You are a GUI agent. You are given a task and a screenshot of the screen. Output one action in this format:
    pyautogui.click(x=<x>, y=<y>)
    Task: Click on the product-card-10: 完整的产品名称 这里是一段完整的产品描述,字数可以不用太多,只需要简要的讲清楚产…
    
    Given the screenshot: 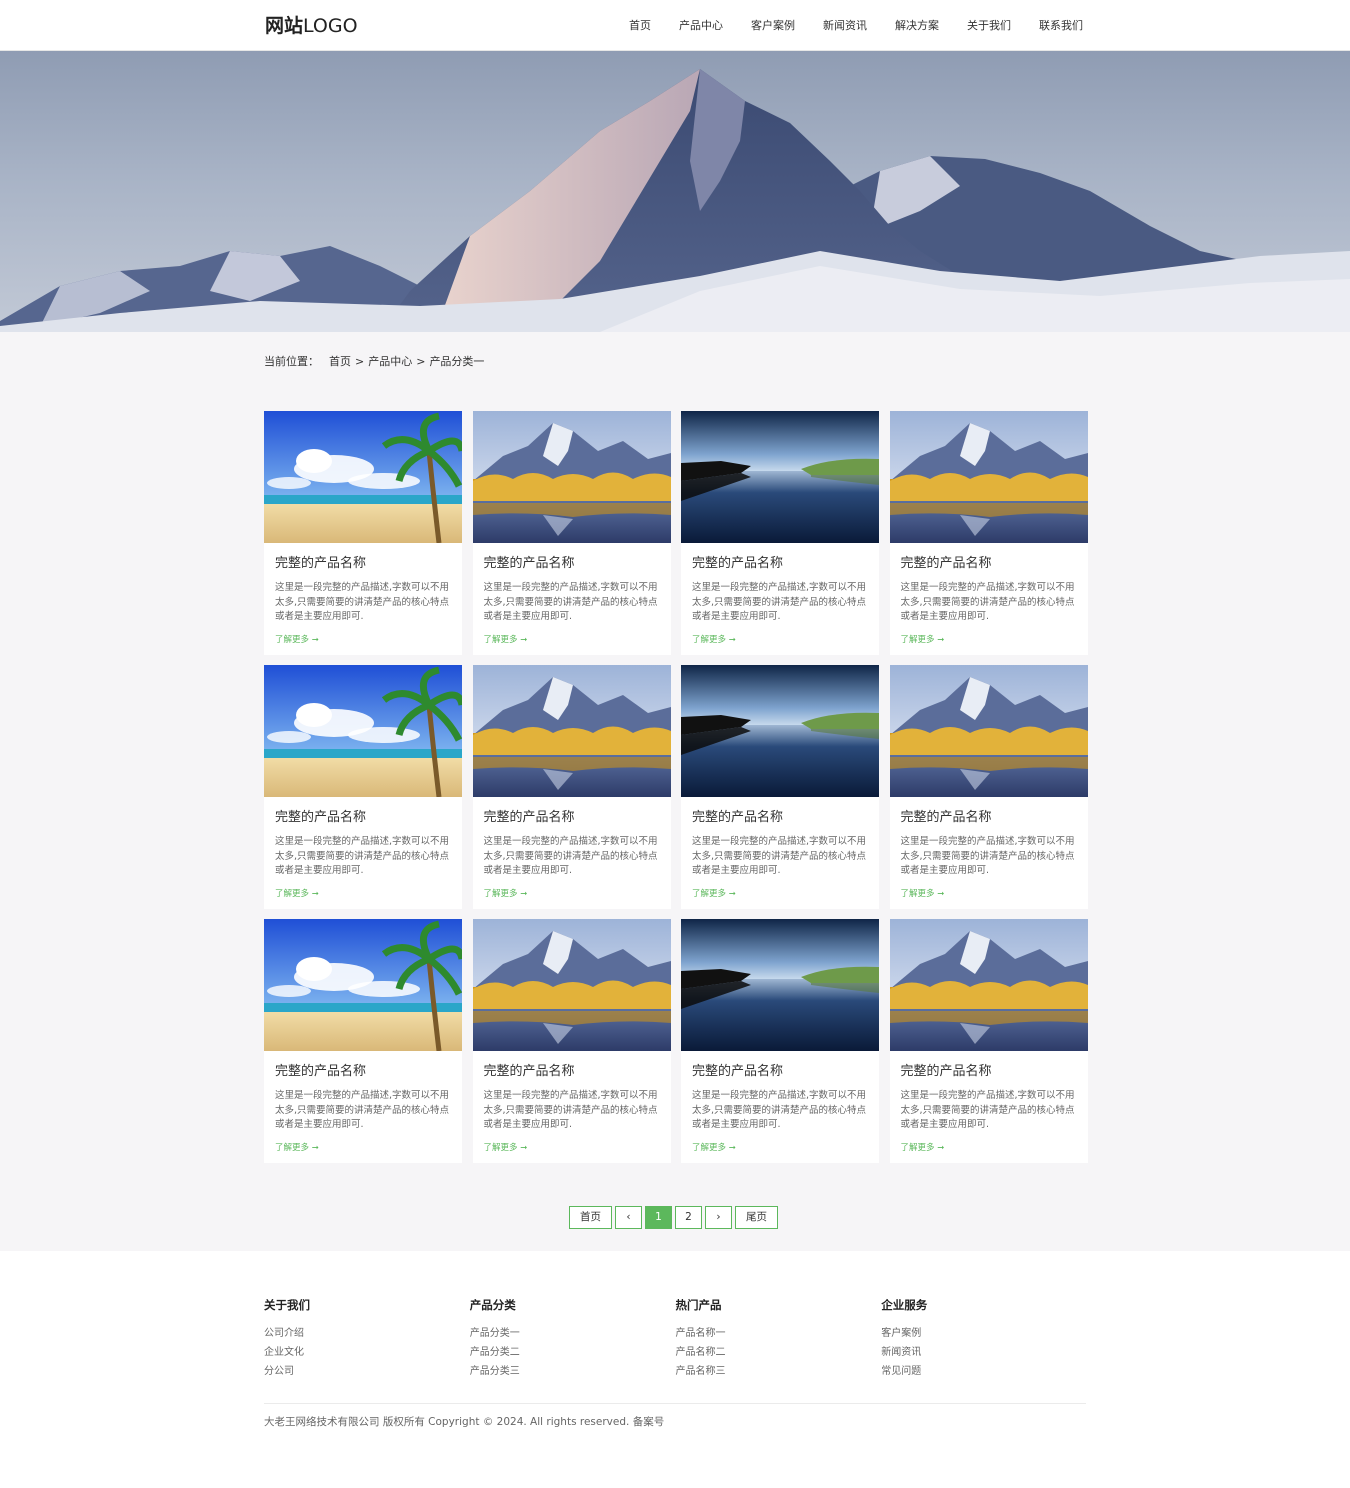 What is the action you would take?
    pyautogui.click(x=571, y=1041)
    